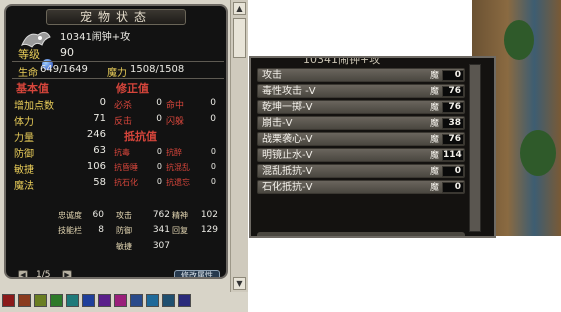  Describe the element at coordinates (272, 75) in the screenshot. I see `skill-name: 攻击` at that location.